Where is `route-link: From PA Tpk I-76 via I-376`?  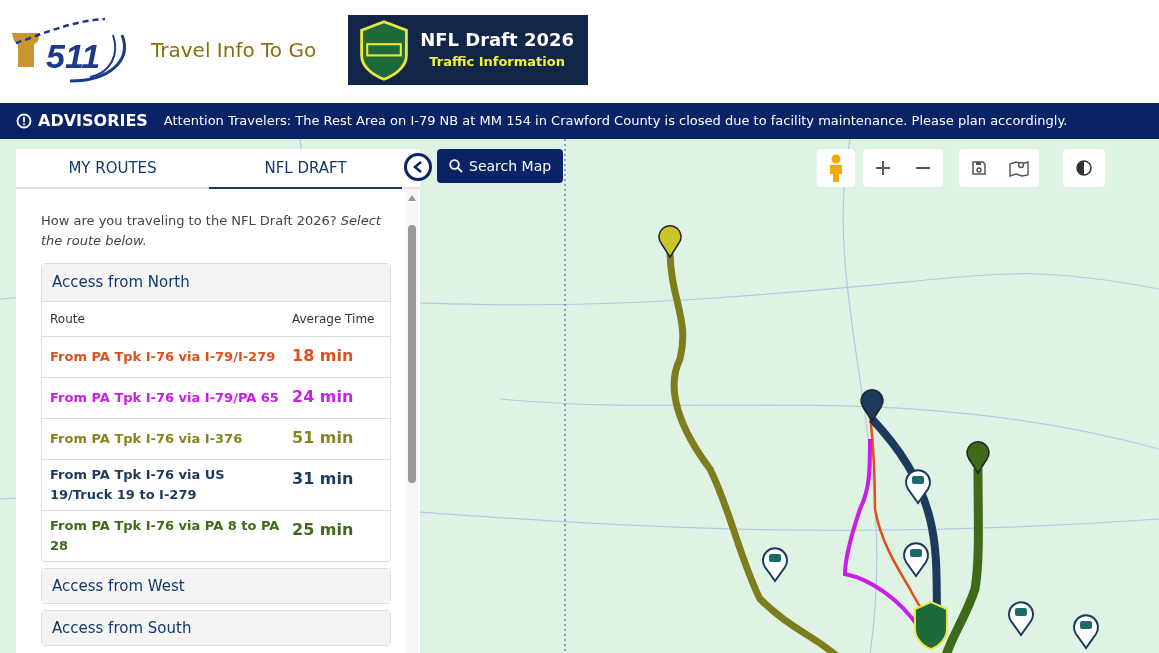 route-link: From PA Tpk I-76 via I-376 is located at coordinates (171, 439).